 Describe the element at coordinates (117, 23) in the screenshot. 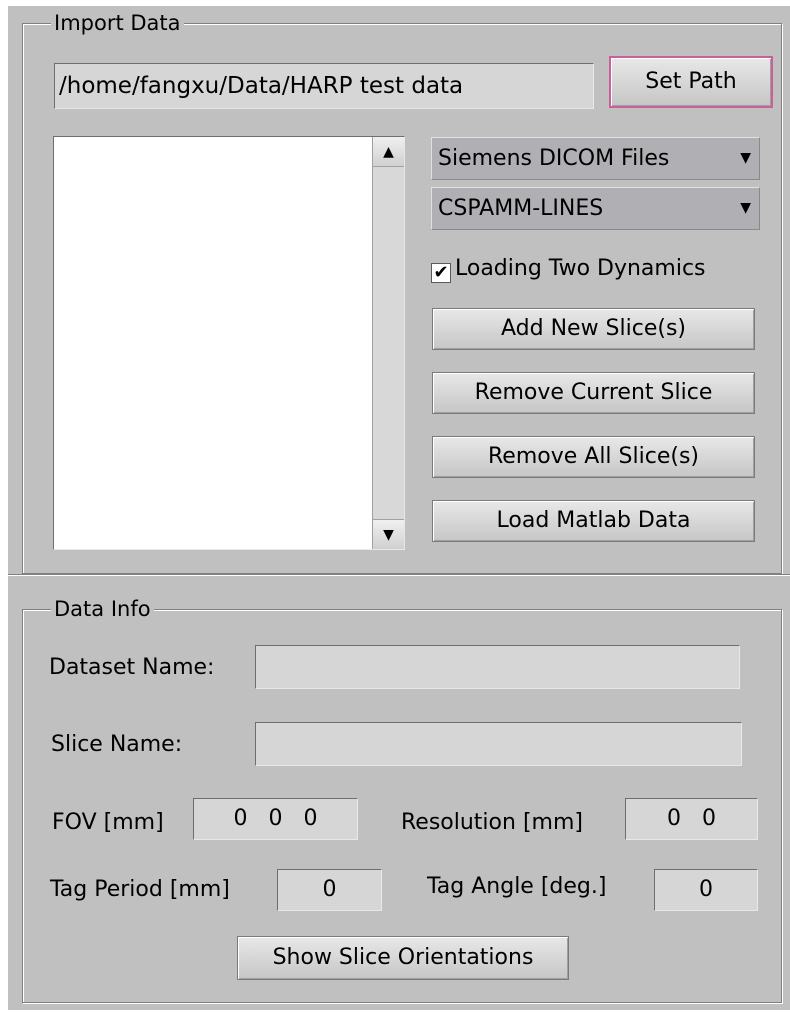

I see `import-data-title: Import Data` at that location.